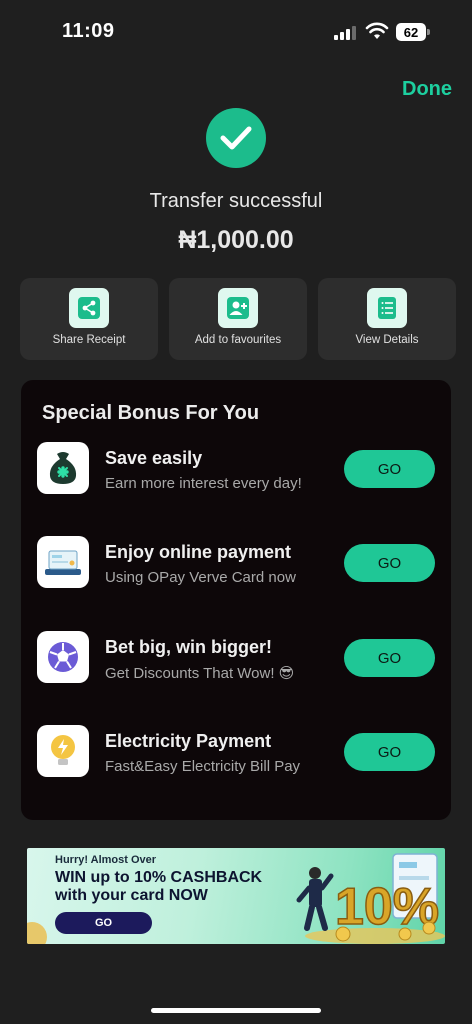  What do you see at coordinates (387, 340) in the screenshot?
I see `action-label: View Details` at bounding box center [387, 340].